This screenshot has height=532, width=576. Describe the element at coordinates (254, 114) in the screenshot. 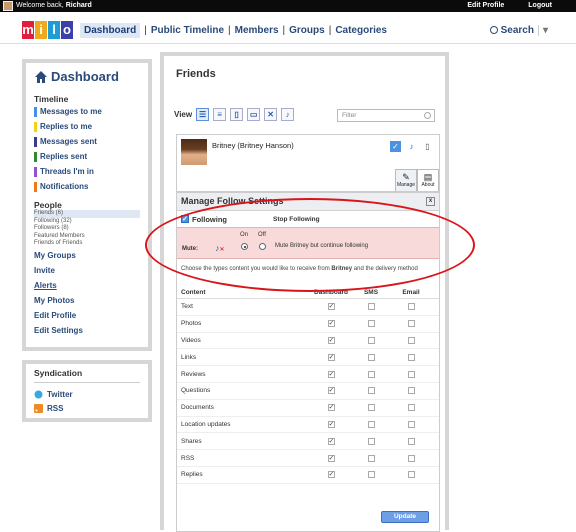

I see `sms-view-icon: ▭` at that location.